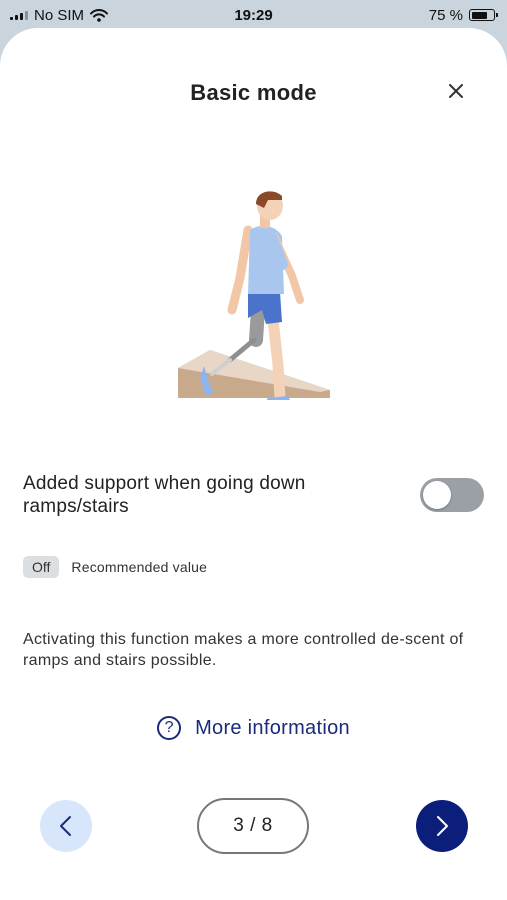 The height and width of the screenshot is (900, 507). What do you see at coordinates (479, 15) in the screenshot?
I see `battery-fill` at bounding box center [479, 15].